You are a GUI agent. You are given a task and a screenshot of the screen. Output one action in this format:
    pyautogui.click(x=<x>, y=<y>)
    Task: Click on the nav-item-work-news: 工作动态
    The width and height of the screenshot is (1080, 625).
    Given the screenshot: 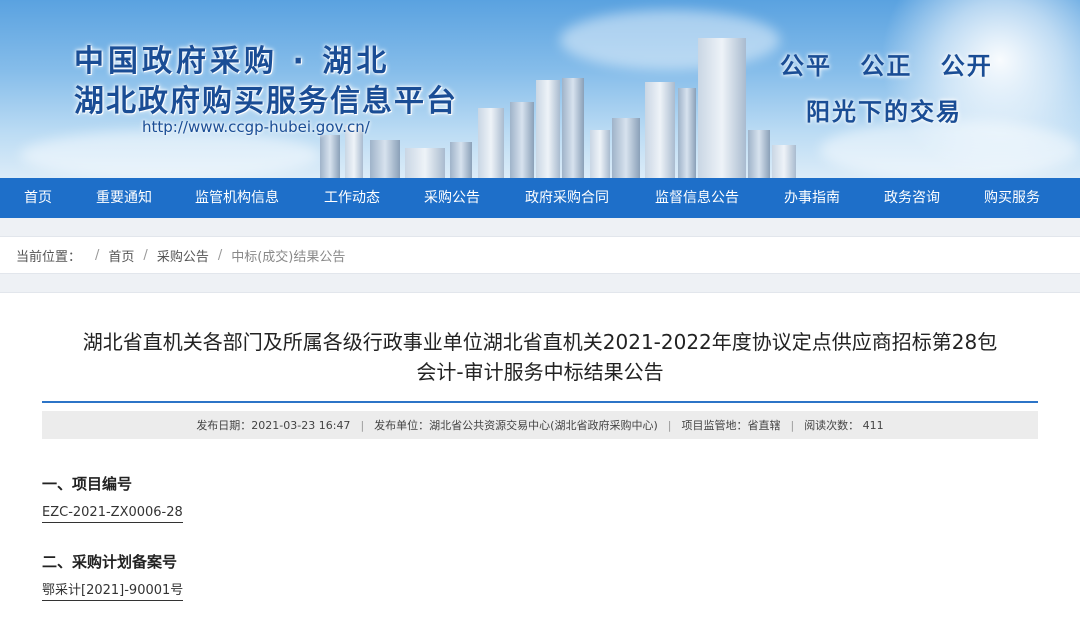 What is the action you would take?
    pyautogui.click(x=352, y=198)
    